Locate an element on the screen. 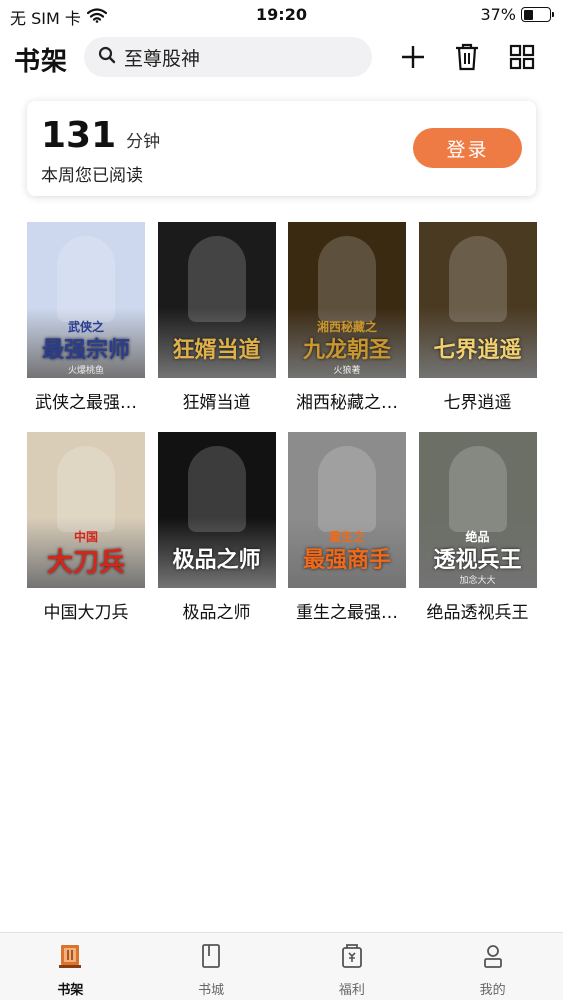 This screenshot has height=1000, width=563. cover-title: 极品之师 is located at coordinates (216, 560).